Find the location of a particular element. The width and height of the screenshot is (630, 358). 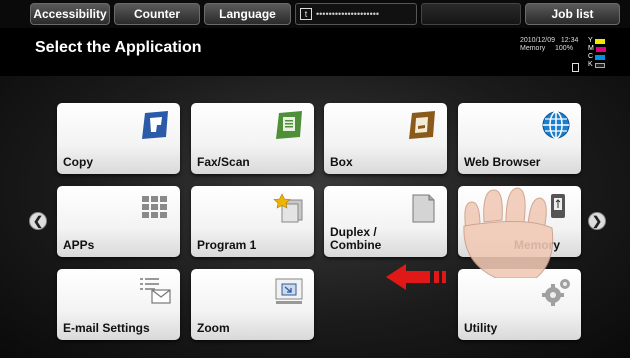

box-tile: Box is located at coordinates (385, 138).